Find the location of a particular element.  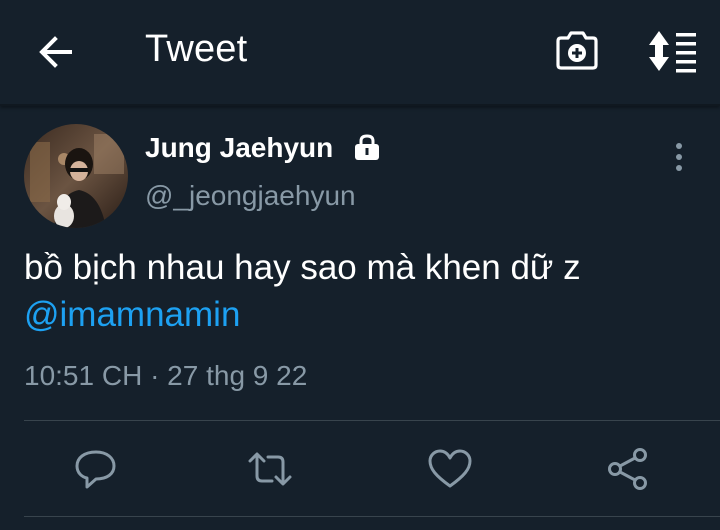

back-button is located at coordinates (56, 52).